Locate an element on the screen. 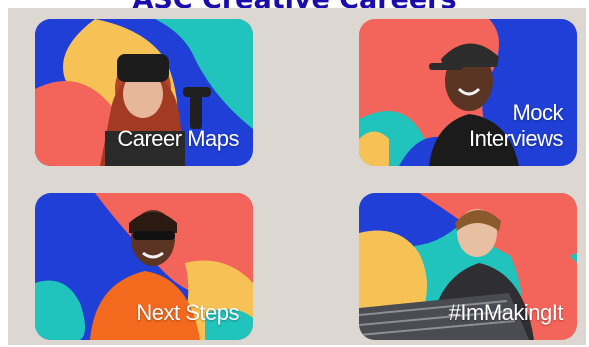 The image size is (589, 347). card-label: #ImMakingIt is located at coordinates (506, 312).